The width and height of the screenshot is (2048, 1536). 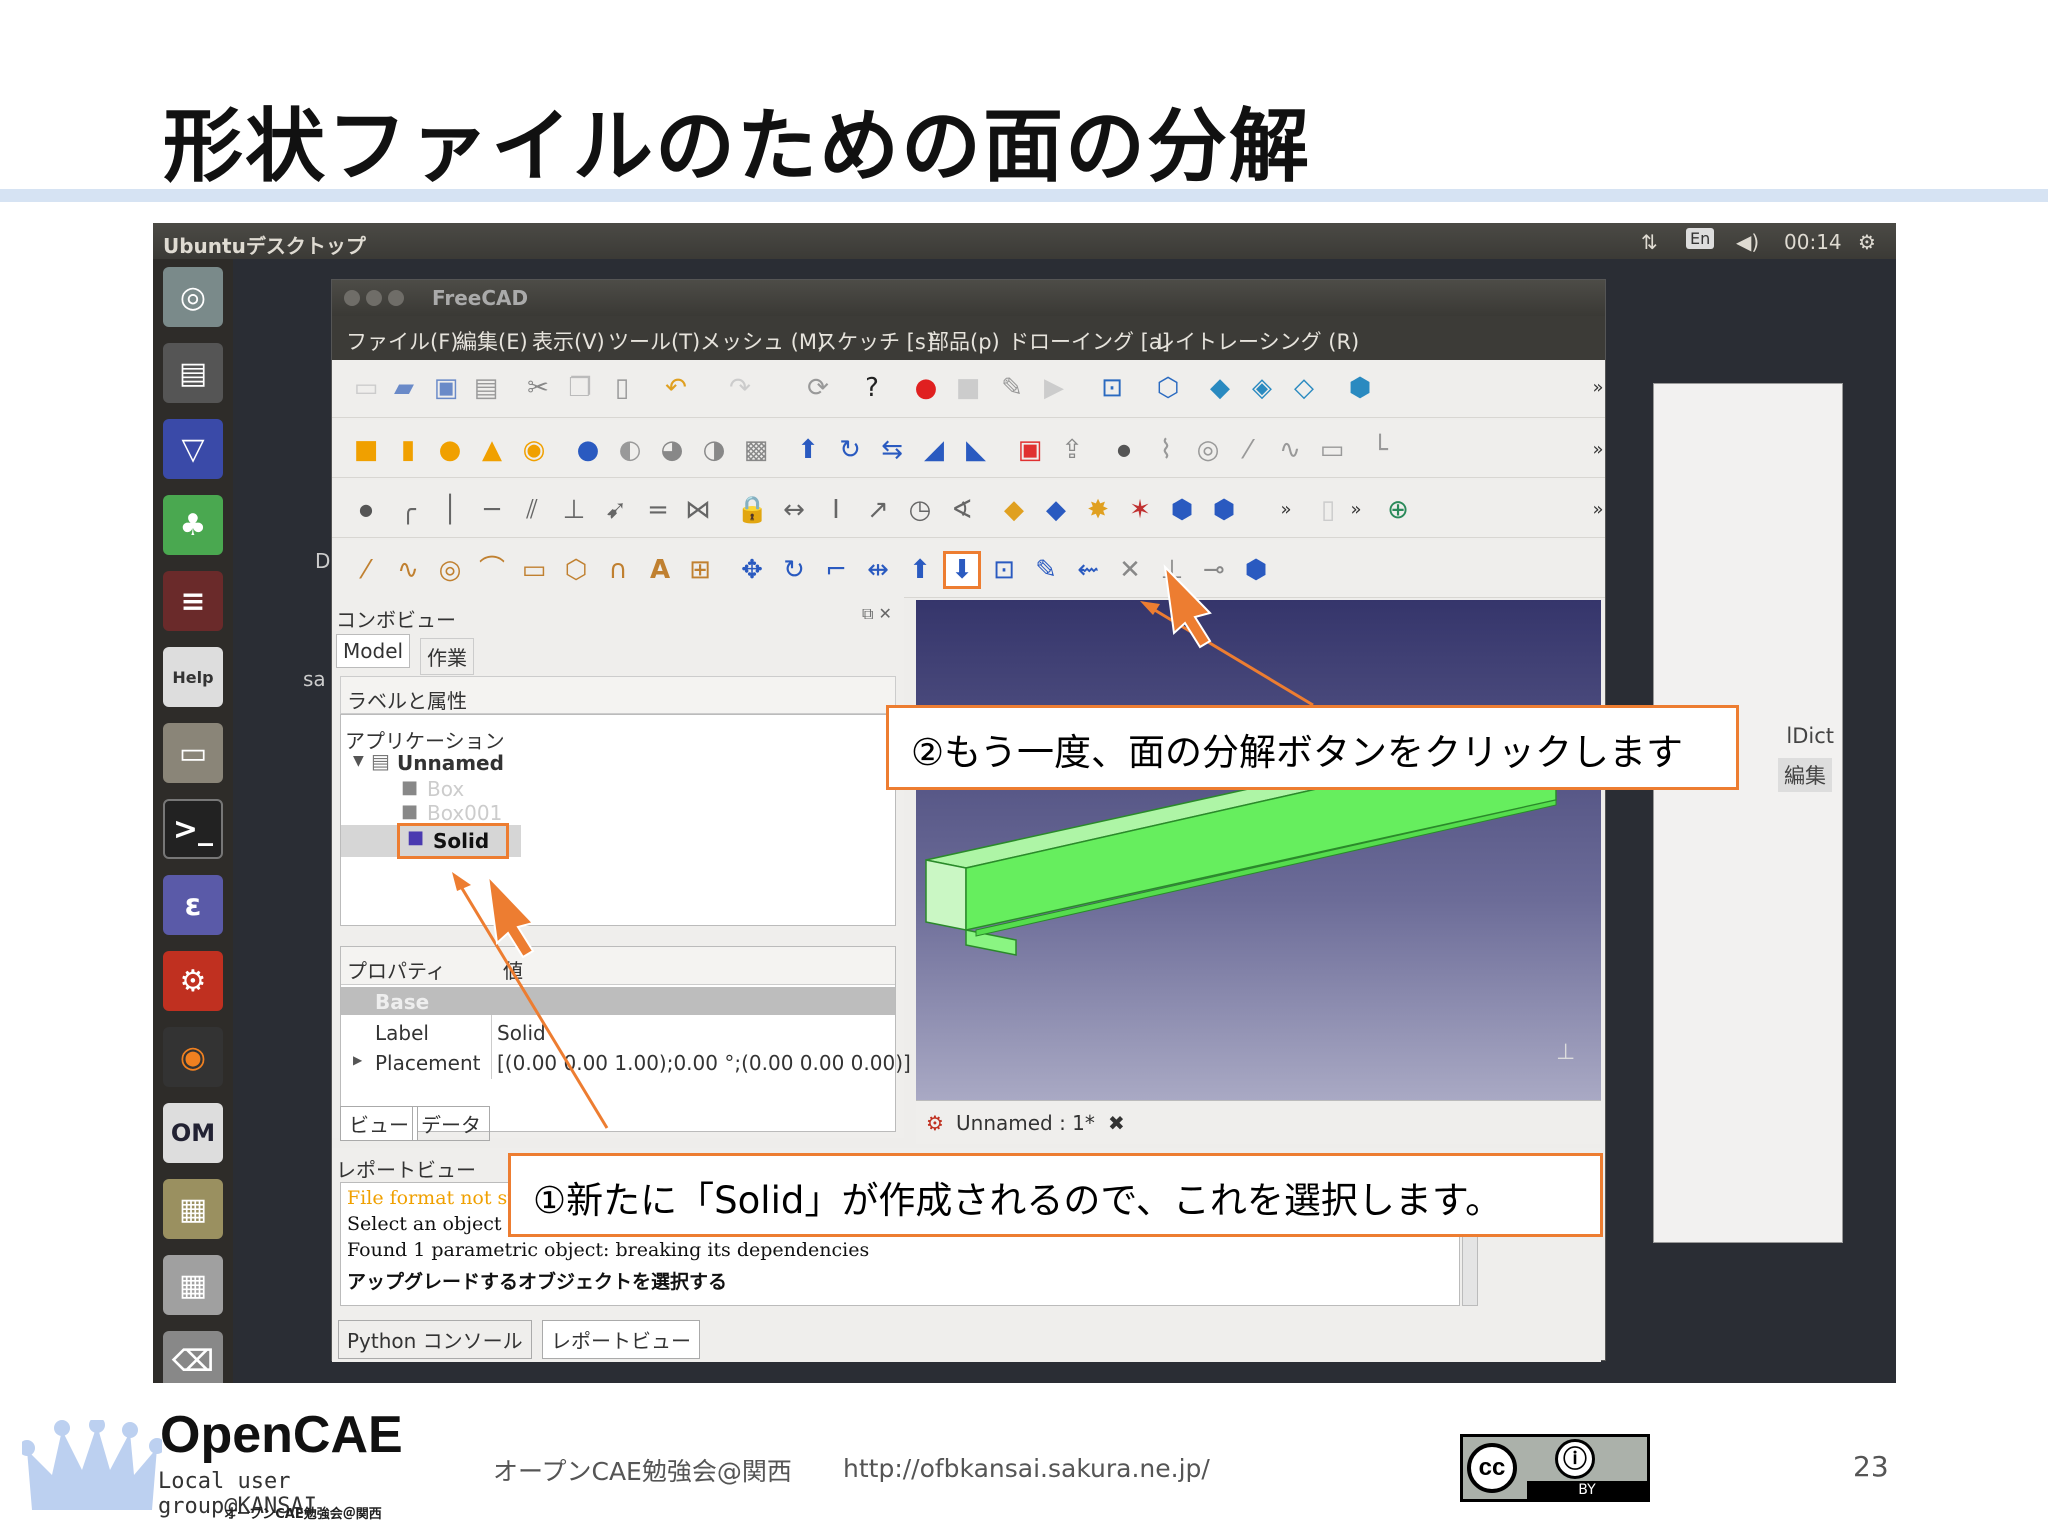 I want to click on by-label: BY, so click(x=1587, y=1490).